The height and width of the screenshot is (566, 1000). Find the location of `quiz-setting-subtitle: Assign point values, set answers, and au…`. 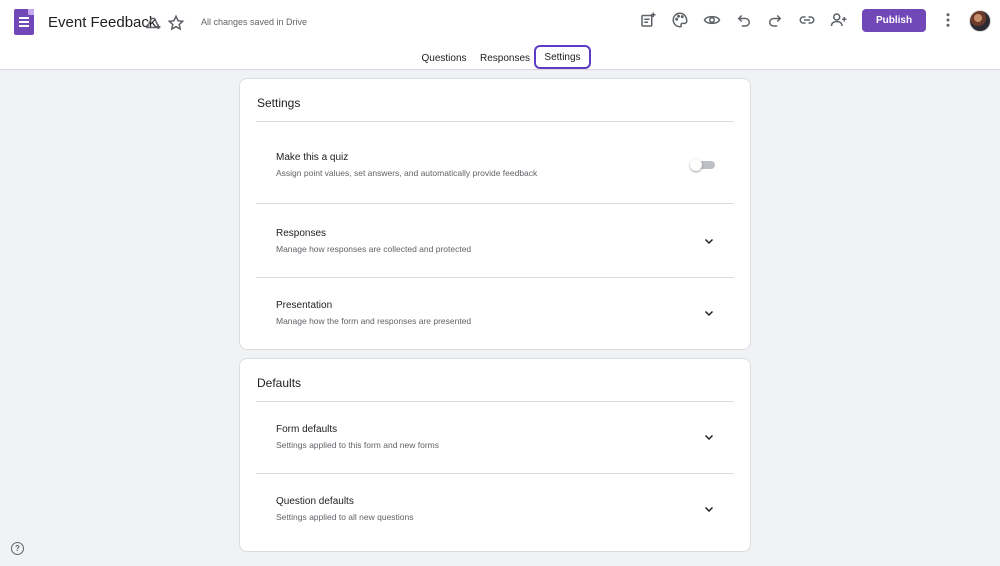

quiz-setting-subtitle: Assign point values, set answers, and au… is located at coordinates (407, 173).